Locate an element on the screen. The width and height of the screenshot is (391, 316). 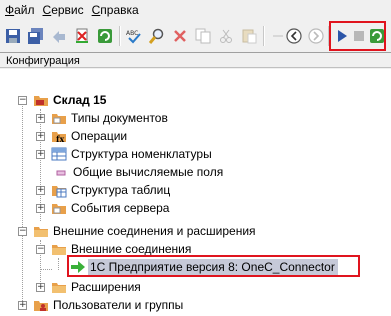
nav-forward-icon is located at coordinates (316, 36).